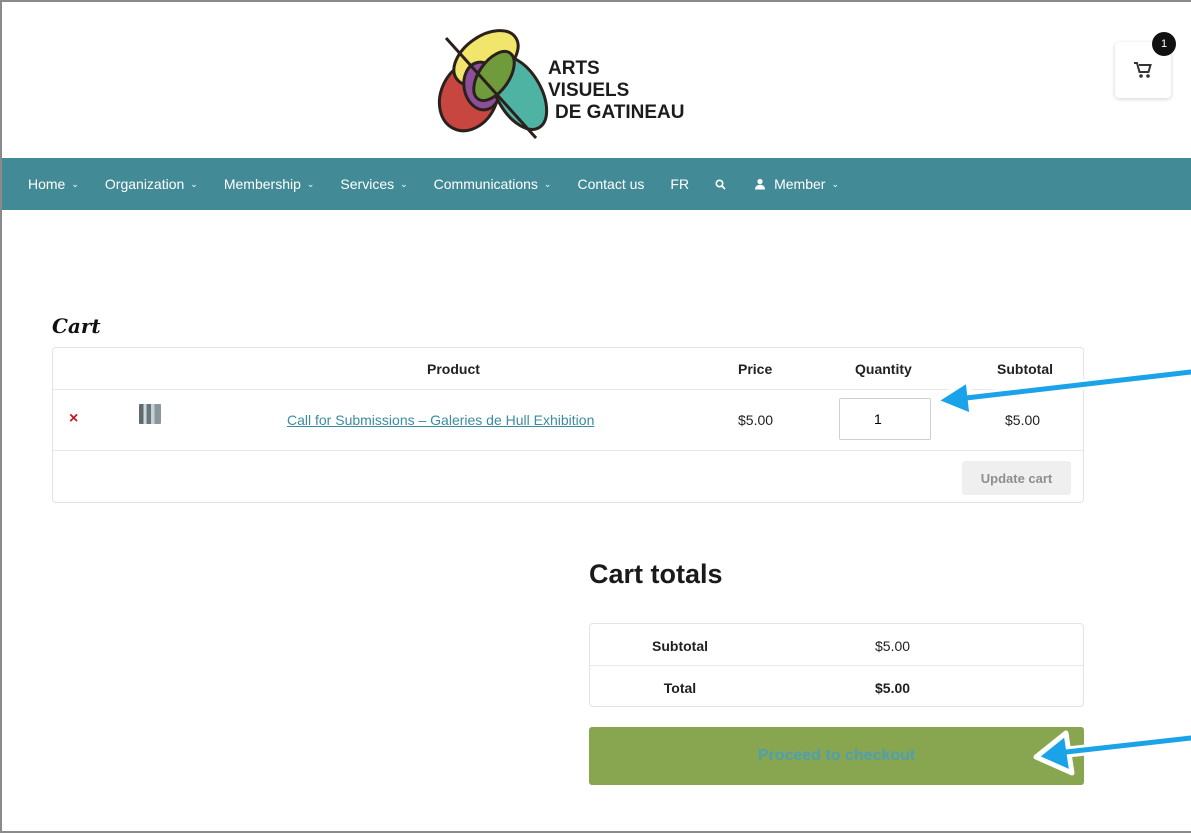 This screenshot has height=833, width=1191. I want to click on shopping-cart-icon, so click(1143, 70).